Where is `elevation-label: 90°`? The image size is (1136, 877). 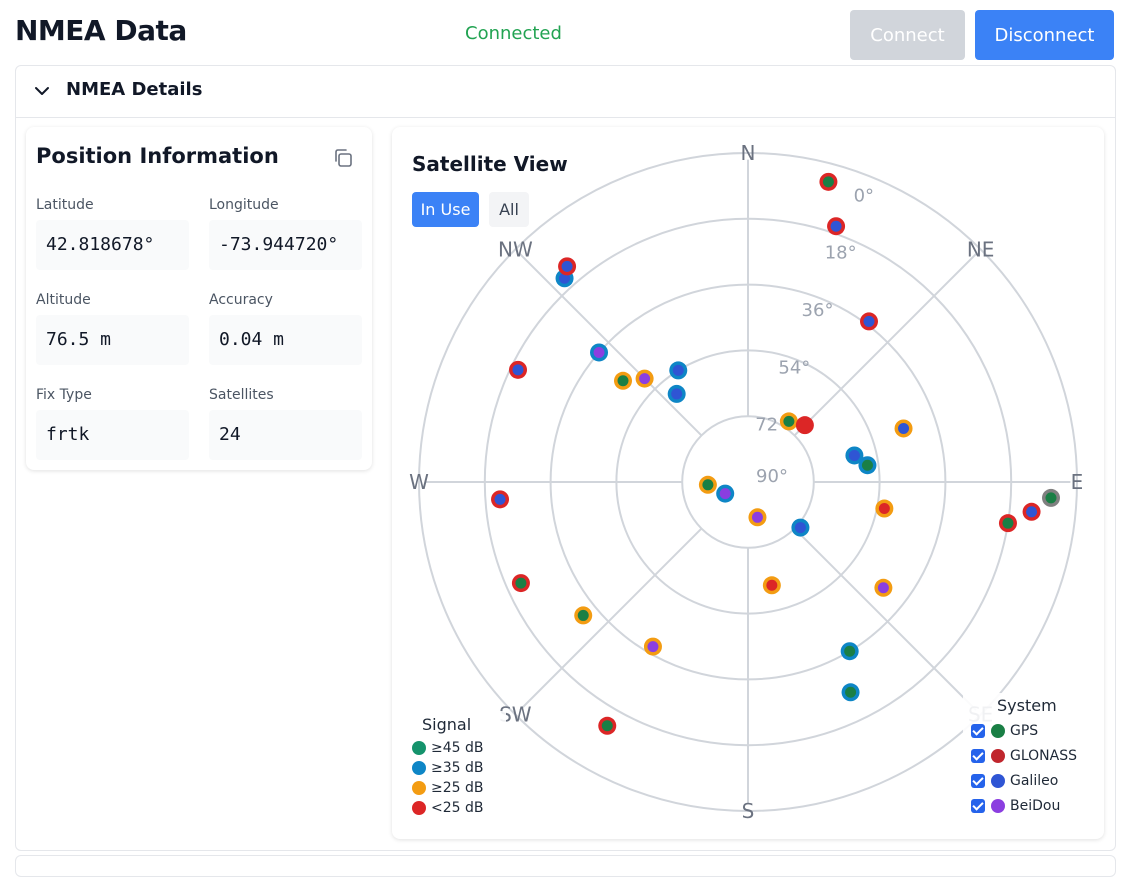 elevation-label: 90° is located at coordinates (772, 476).